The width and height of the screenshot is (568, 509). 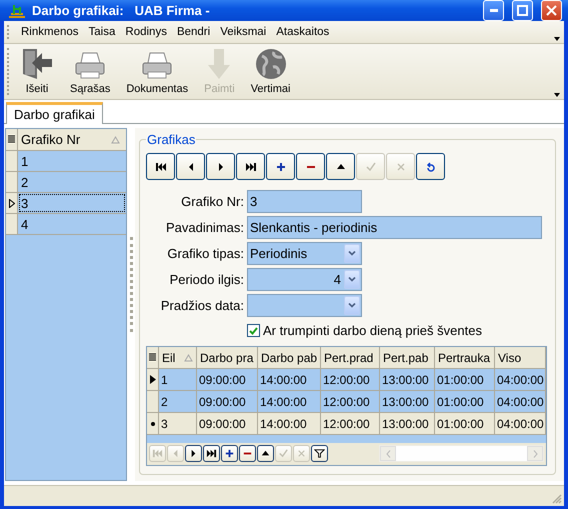 I want to click on column-header: Pert.prad, so click(x=350, y=358).